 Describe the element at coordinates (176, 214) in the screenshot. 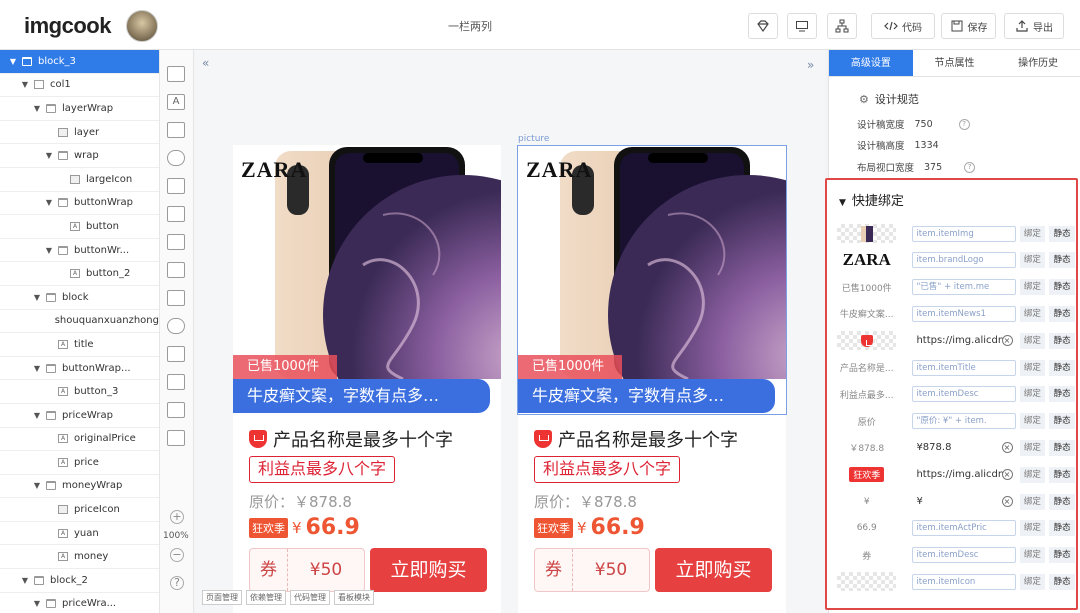

I see `picture-tool-icon` at that location.